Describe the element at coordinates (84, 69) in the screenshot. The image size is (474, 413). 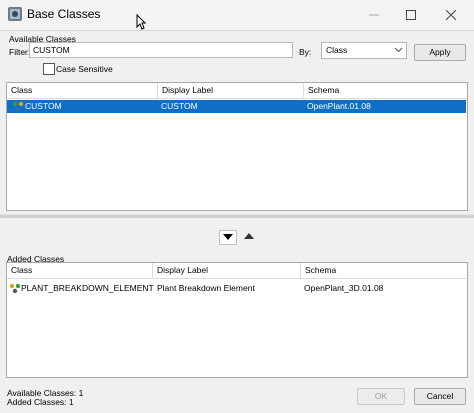
I see `case-sensitive-label: Case Sensitive` at that location.